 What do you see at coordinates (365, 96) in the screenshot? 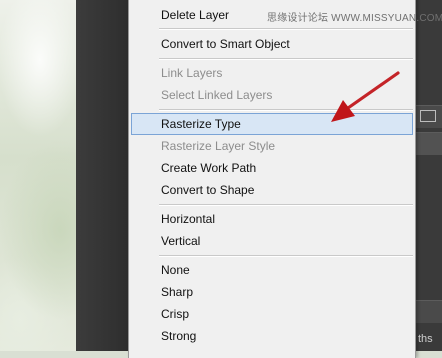
I see `annotation-arrow-icon` at bounding box center [365, 96].